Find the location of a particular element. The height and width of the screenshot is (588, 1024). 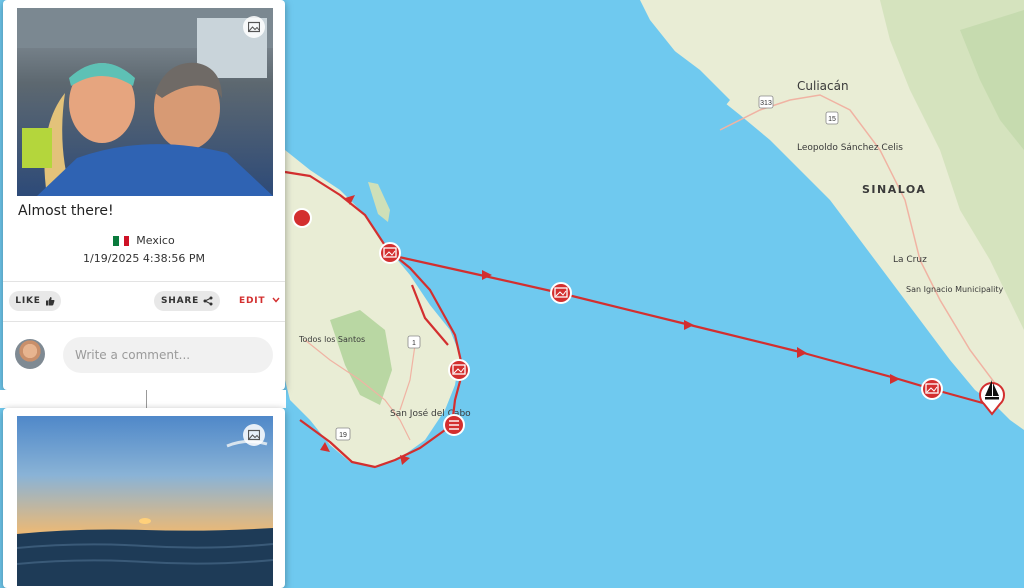

selfie-illustration is located at coordinates (145, 102).